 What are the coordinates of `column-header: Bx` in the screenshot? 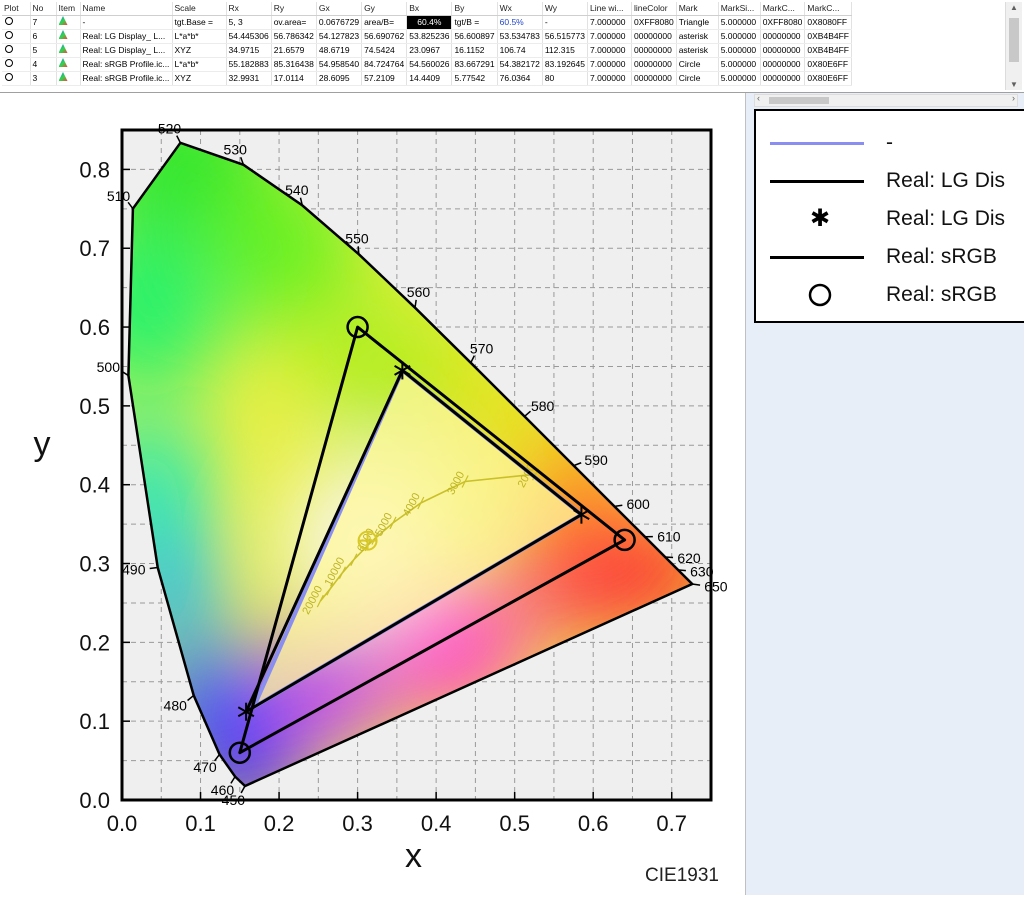 It's located at (429, 9).